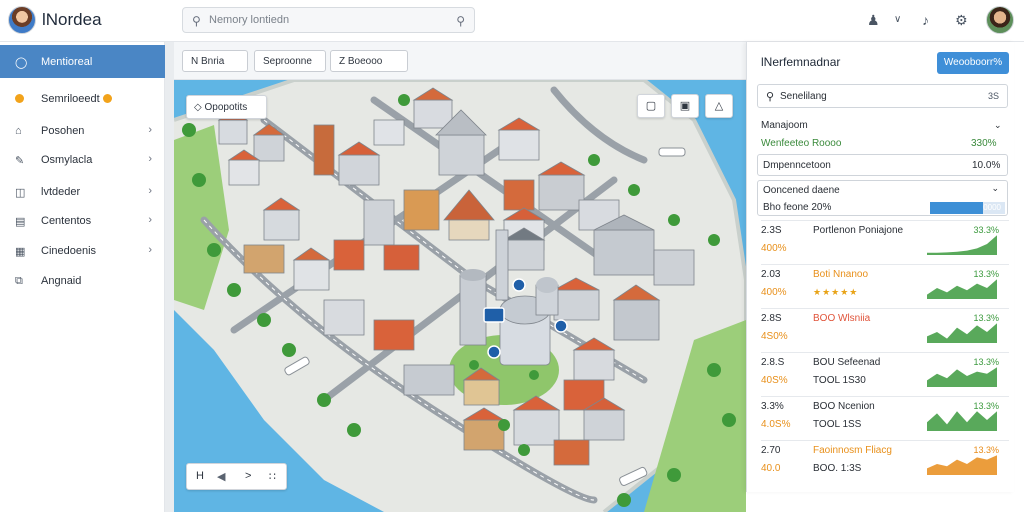 This screenshot has width=1024, height=512. What do you see at coordinates (82, 251) in the screenshot?
I see `sidebar-item-cinedoenis: ▦ Cinedoenis ›` at bounding box center [82, 251].